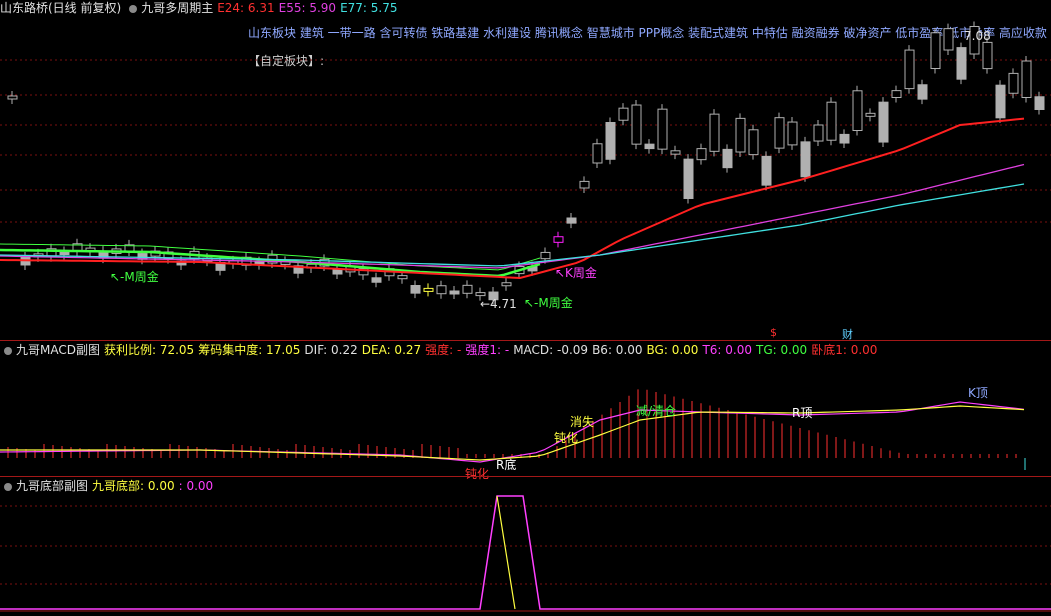  Describe the element at coordinates (802, 413) in the screenshot. I see `r-top-label: R顶` at that location.